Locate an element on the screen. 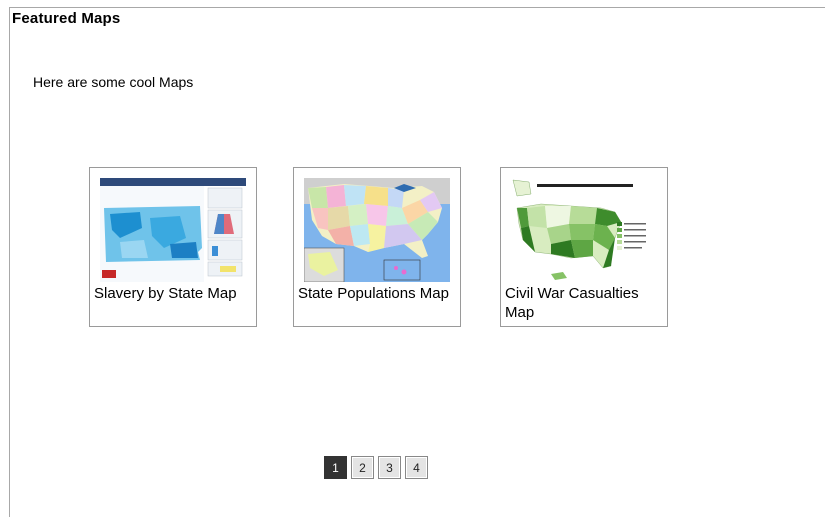 This screenshot has width=826, height=517. map-card-civil-war-casualties: Civil War Casualties Map is located at coordinates (584, 247).